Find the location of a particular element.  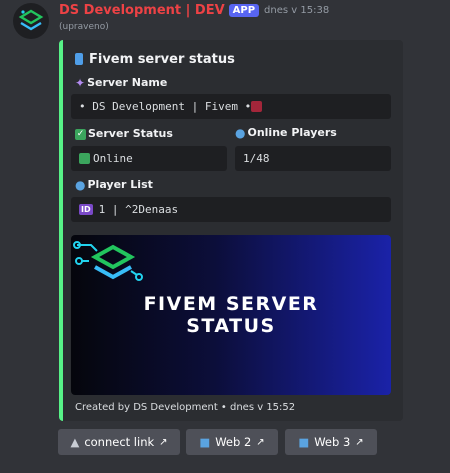

online-players-text: 1/48 is located at coordinates (256, 158).